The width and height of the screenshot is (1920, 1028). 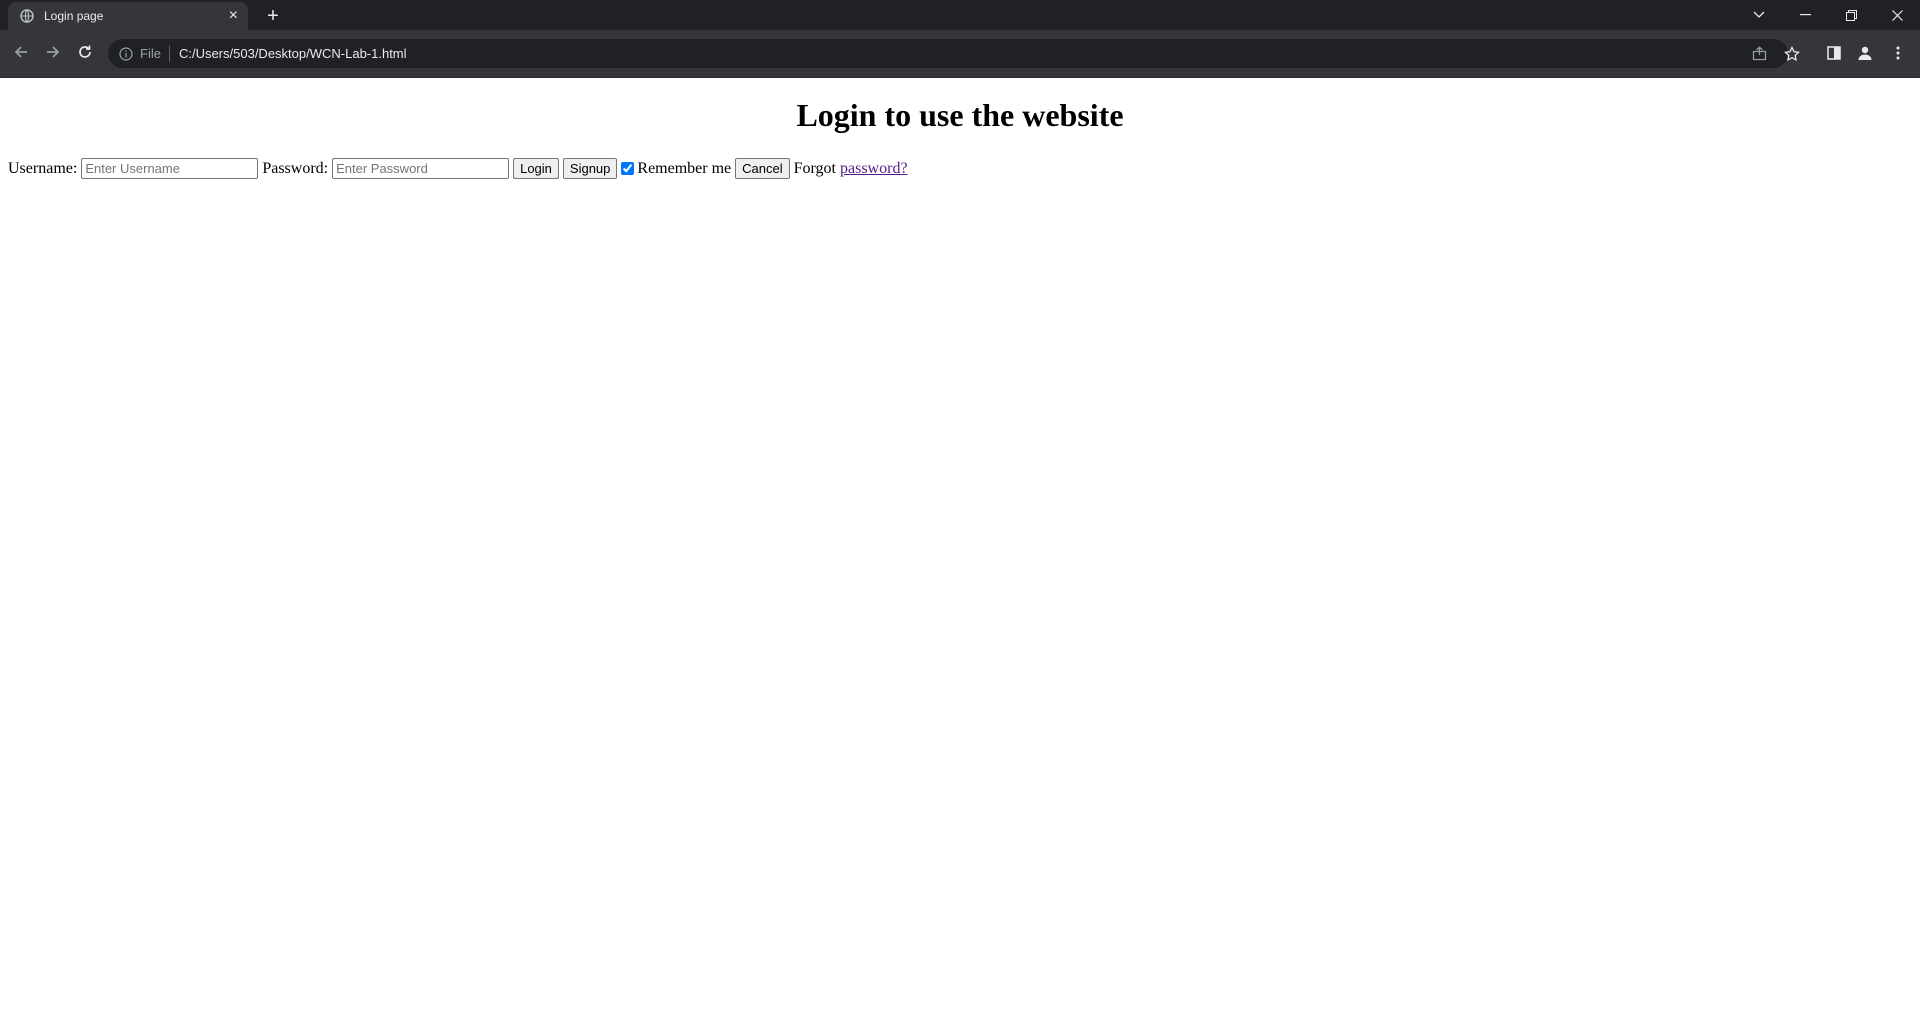 What do you see at coordinates (1792, 53) in the screenshot?
I see `star-icon` at bounding box center [1792, 53].